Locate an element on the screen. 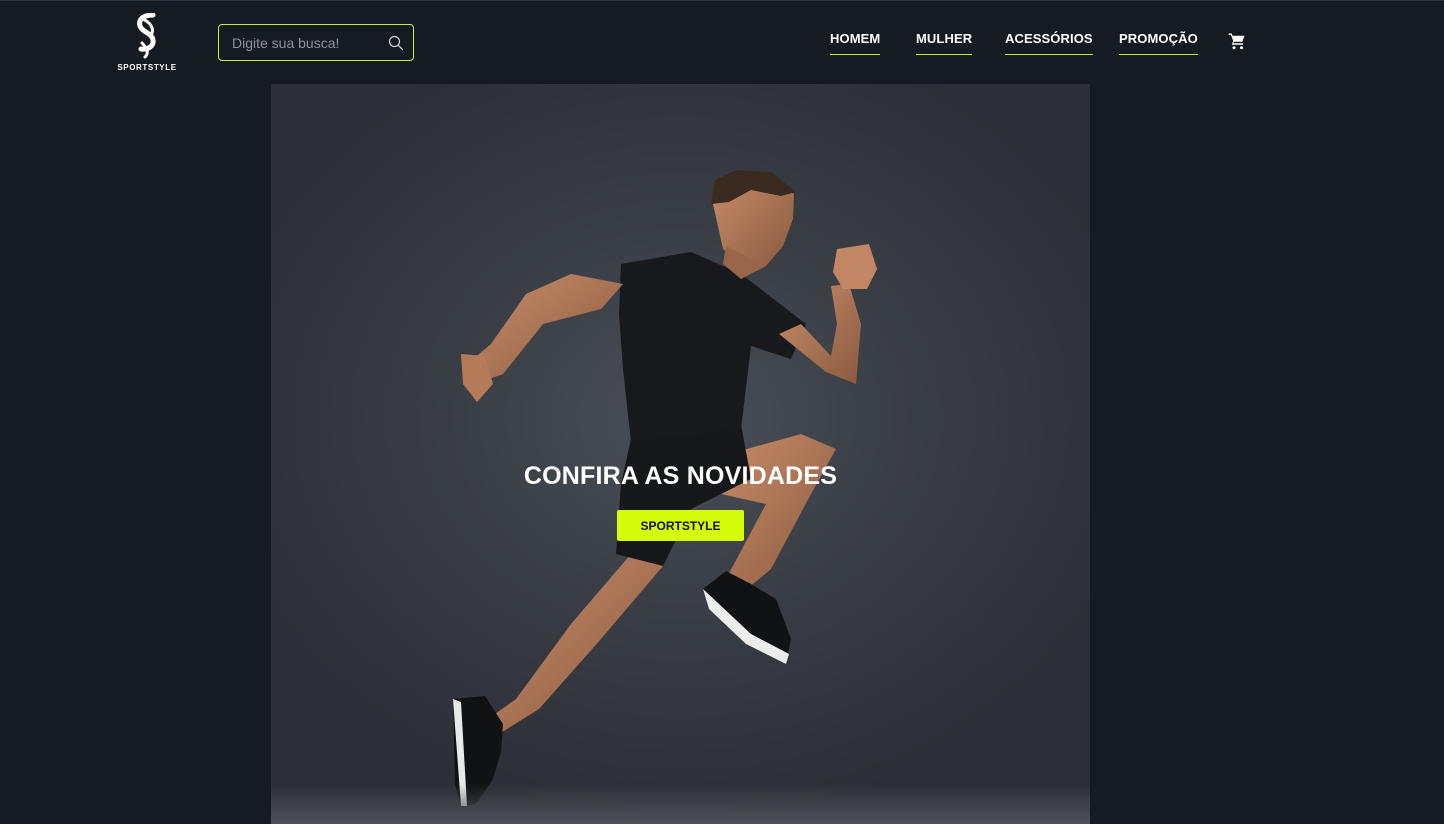 This screenshot has height=824, width=1444. hero-floor-gradient is located at coordinates (680, 804).